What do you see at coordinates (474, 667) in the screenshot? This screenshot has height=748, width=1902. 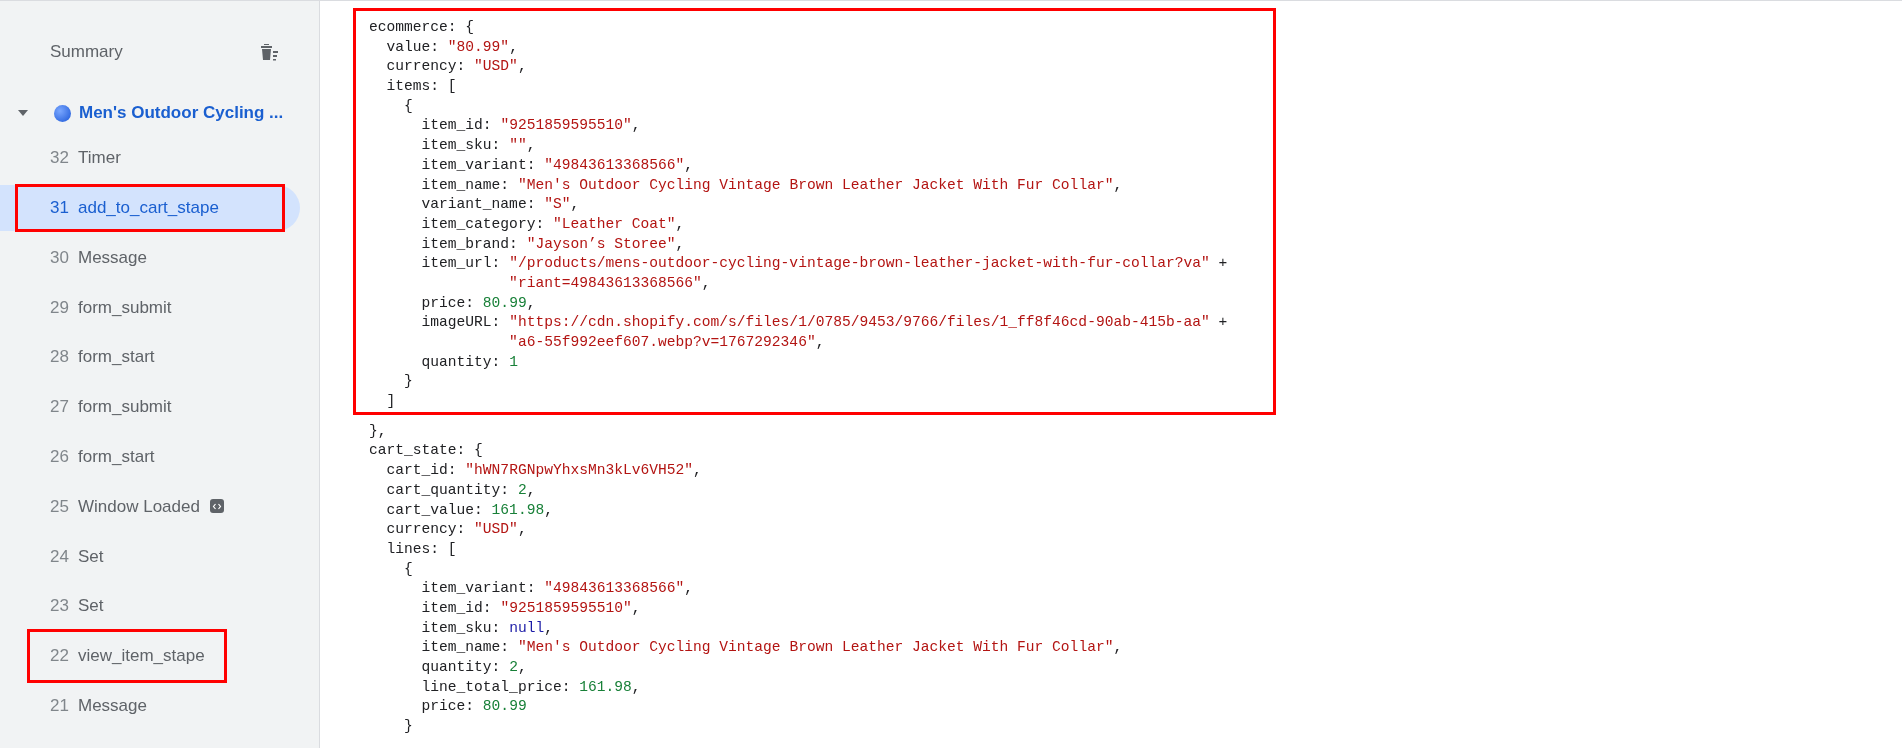 I see `code-line: quantity: 2,` at bounding box center [474, 667].